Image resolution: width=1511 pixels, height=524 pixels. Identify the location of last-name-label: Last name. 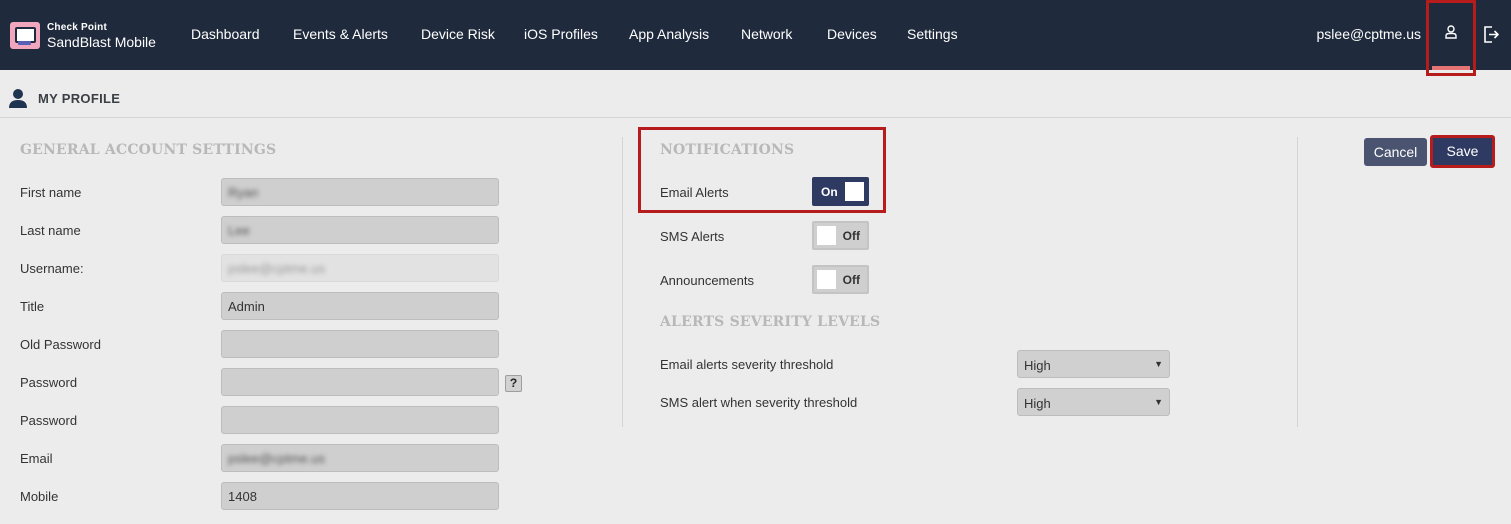
(50, 230).